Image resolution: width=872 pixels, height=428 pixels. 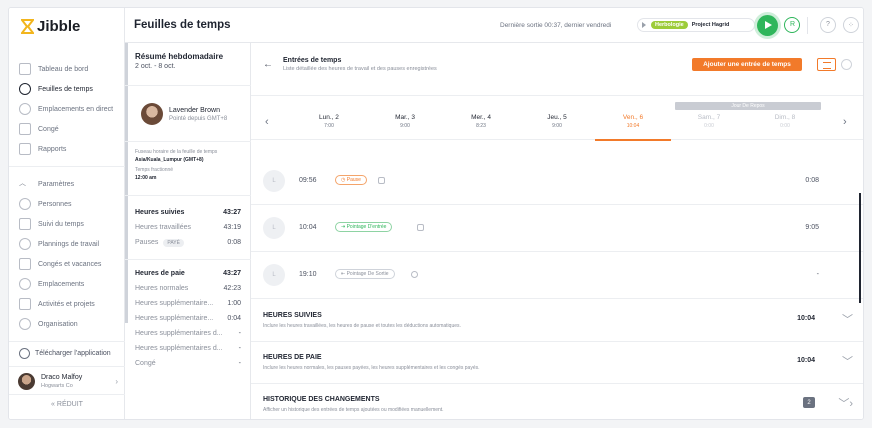 I want to click on user-name: Draco Malfoy, so click(x=62, y=377).